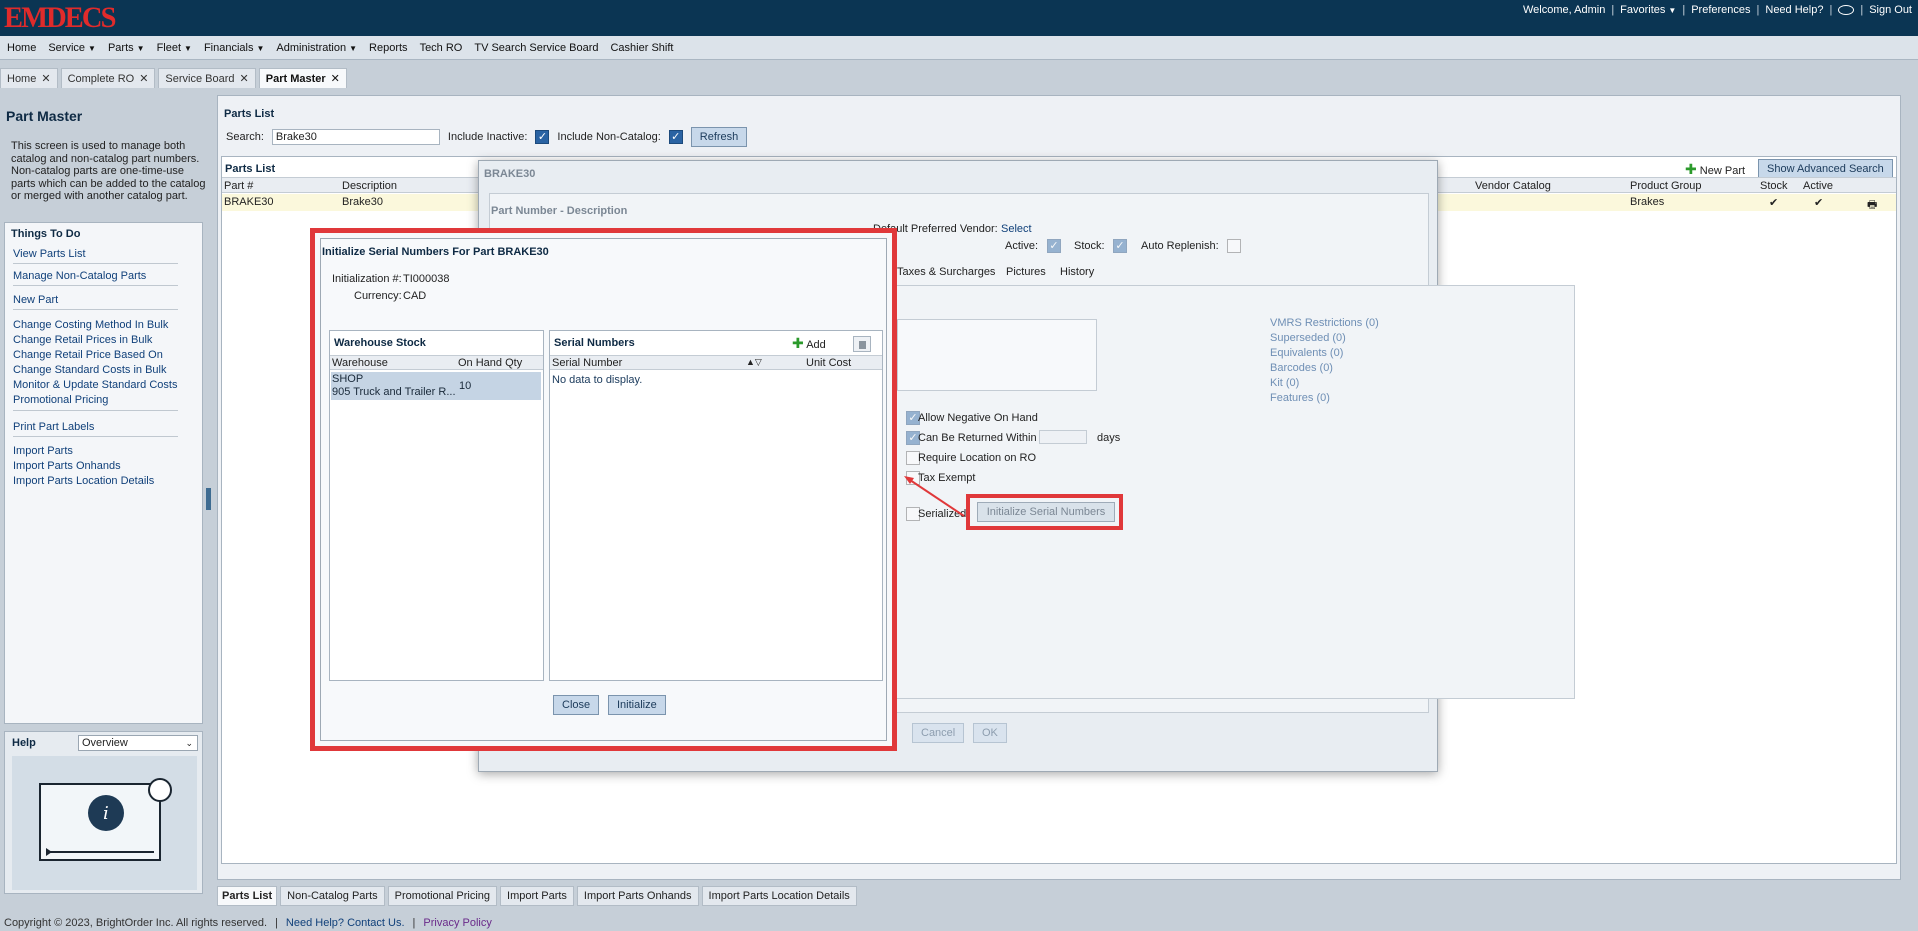  What do you see at coordinates (88, 355) in the screenshot?
I see `link-change-retail-based: Change Retail Price Based On` at bounding box center [88, 355].